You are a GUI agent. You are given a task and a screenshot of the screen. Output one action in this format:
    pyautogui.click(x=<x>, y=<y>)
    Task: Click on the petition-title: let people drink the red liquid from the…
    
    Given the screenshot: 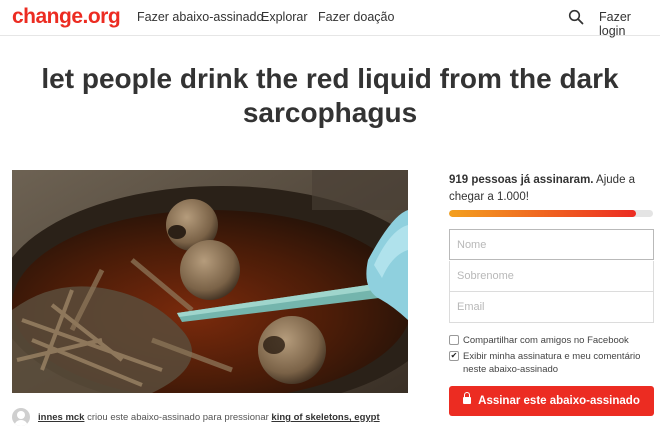 What is the action you would take?
    pyautogui.click(x=330, y=95)
    